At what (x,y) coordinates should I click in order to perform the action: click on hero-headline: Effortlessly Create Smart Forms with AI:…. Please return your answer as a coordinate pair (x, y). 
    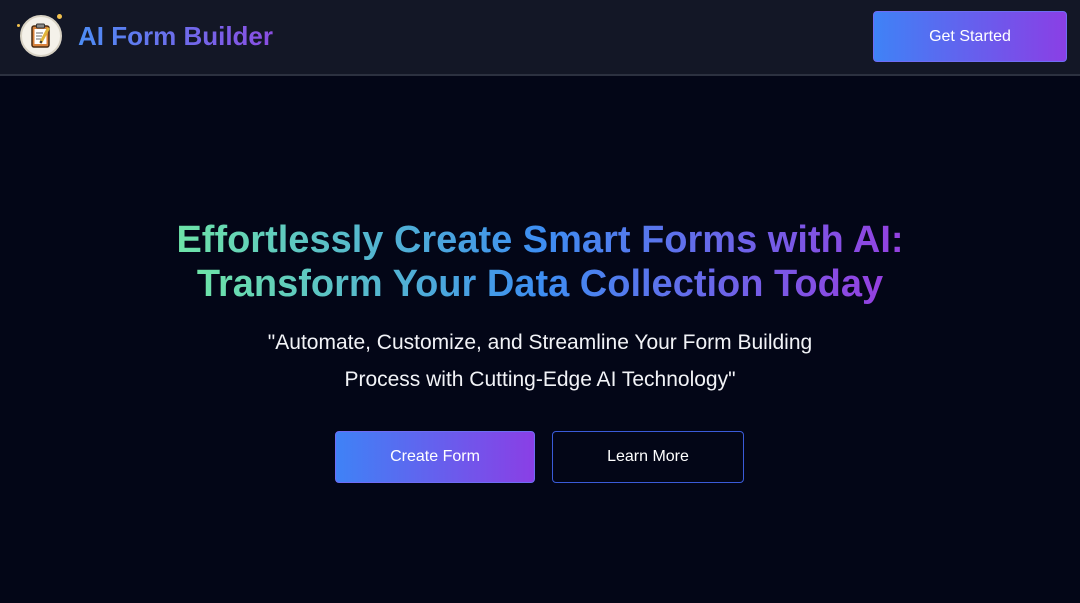
    Looking at the image, I should click on (540, 262).